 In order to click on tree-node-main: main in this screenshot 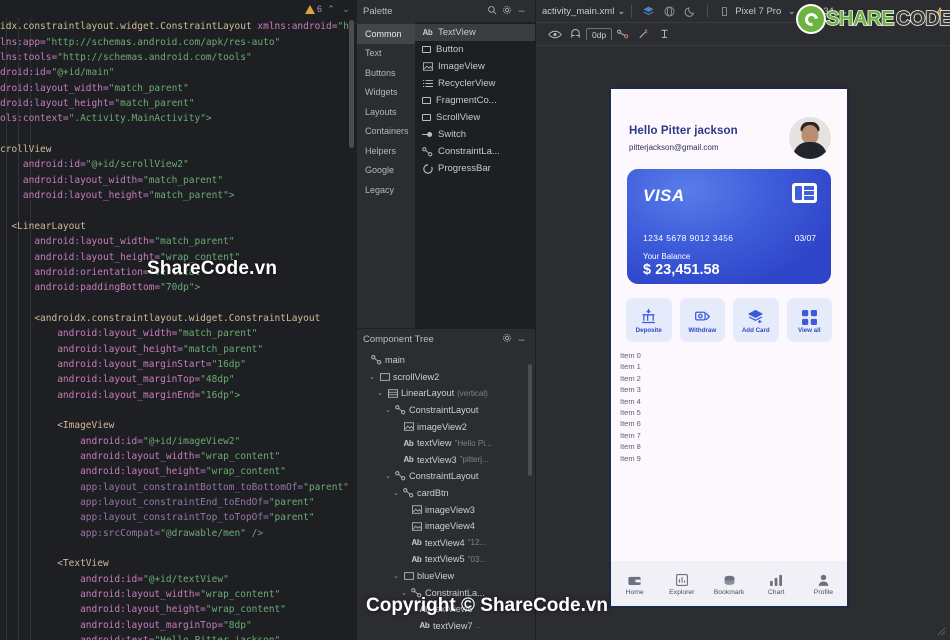, I will do `click(446, 360)`.